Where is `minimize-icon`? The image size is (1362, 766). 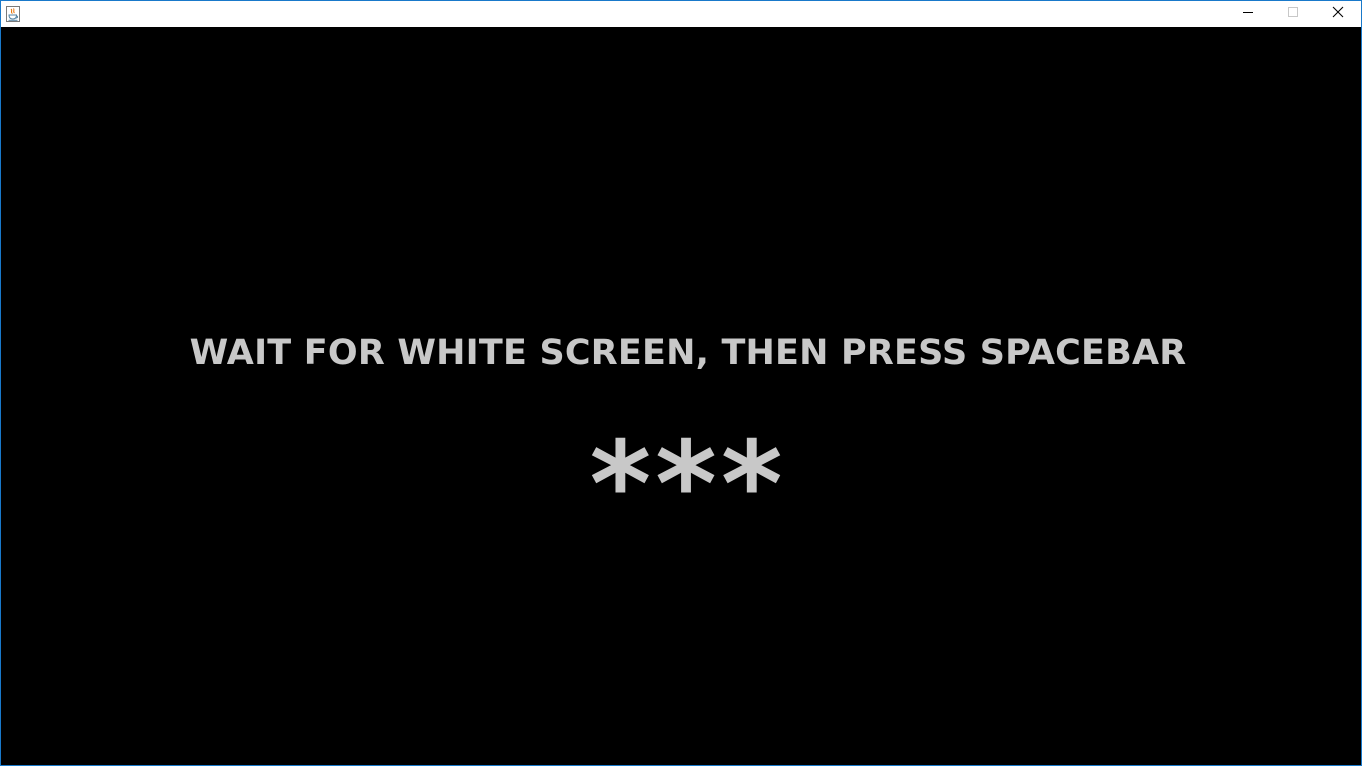
minimize-icon is located at coordinates (1248, 14).